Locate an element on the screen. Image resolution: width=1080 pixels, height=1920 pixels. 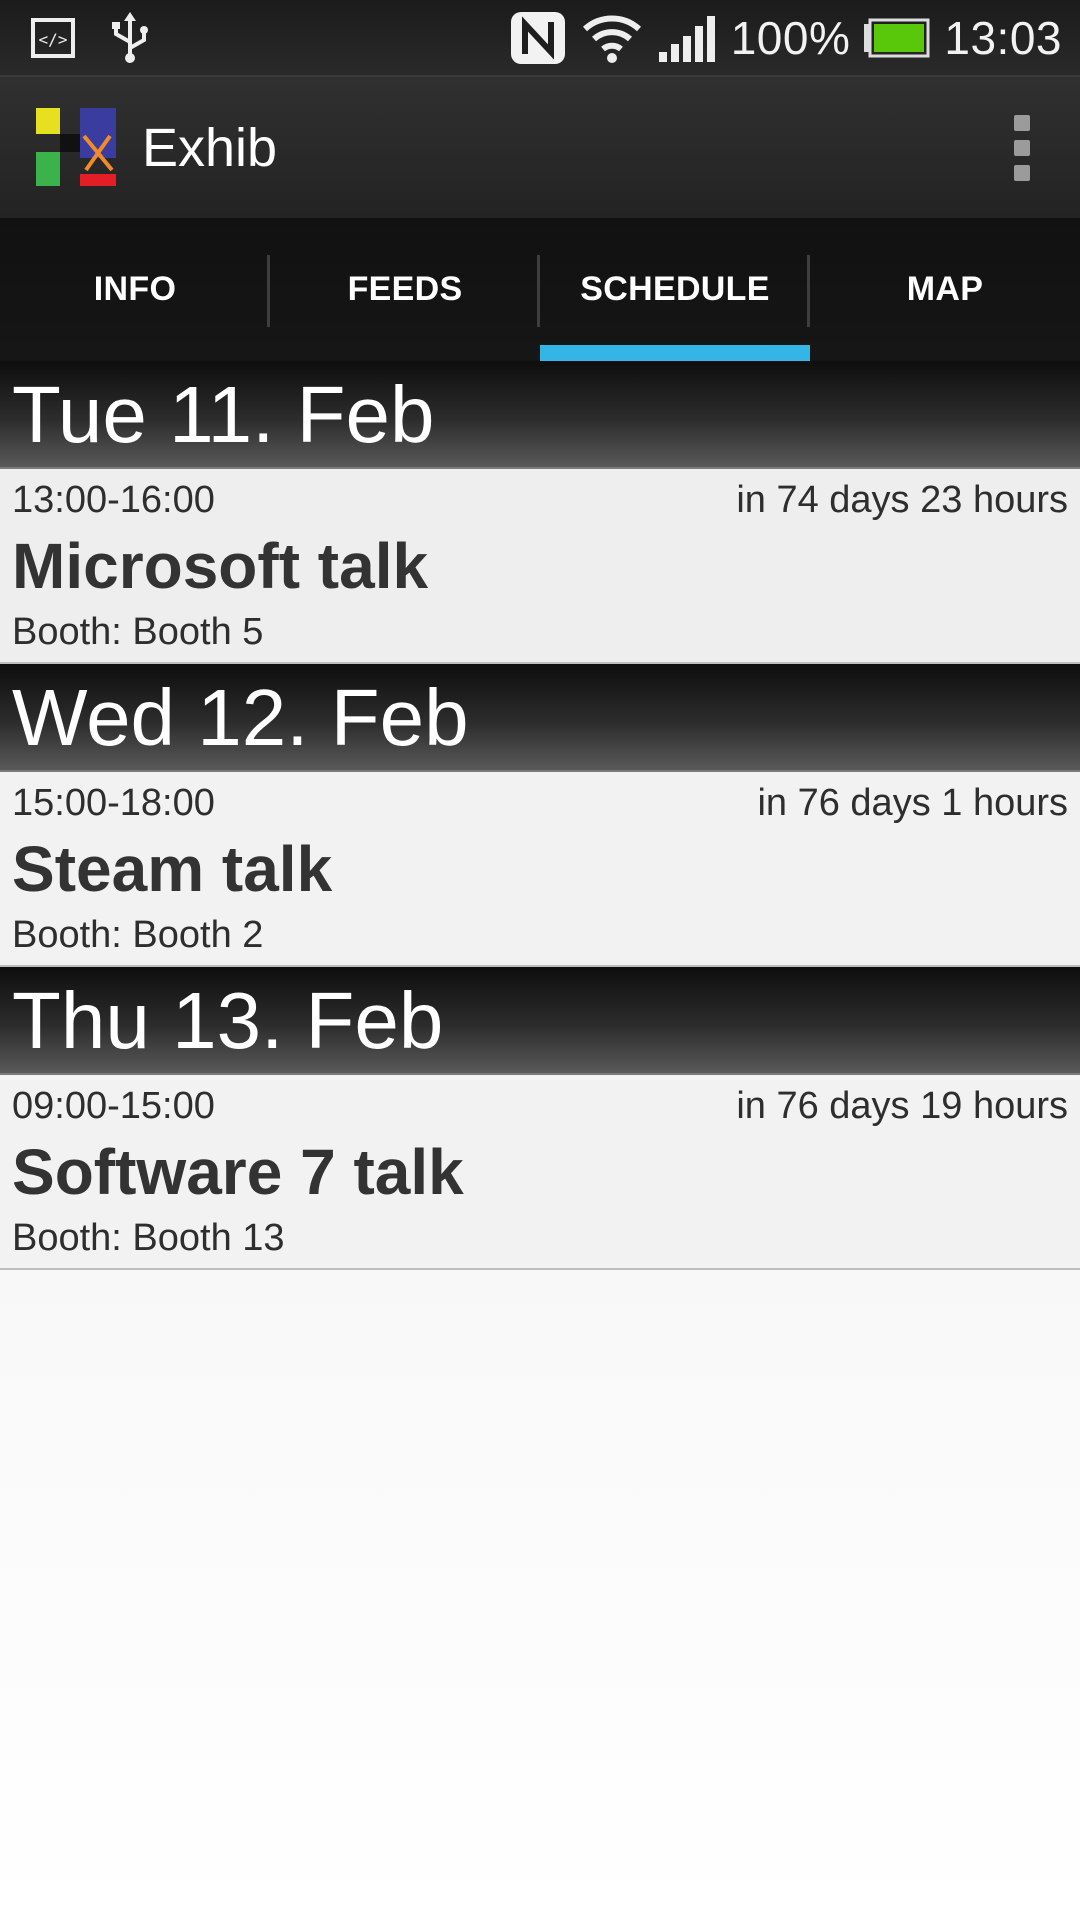
event-countdown: in 76 days 1 hours is located at coordinates (912, 803).